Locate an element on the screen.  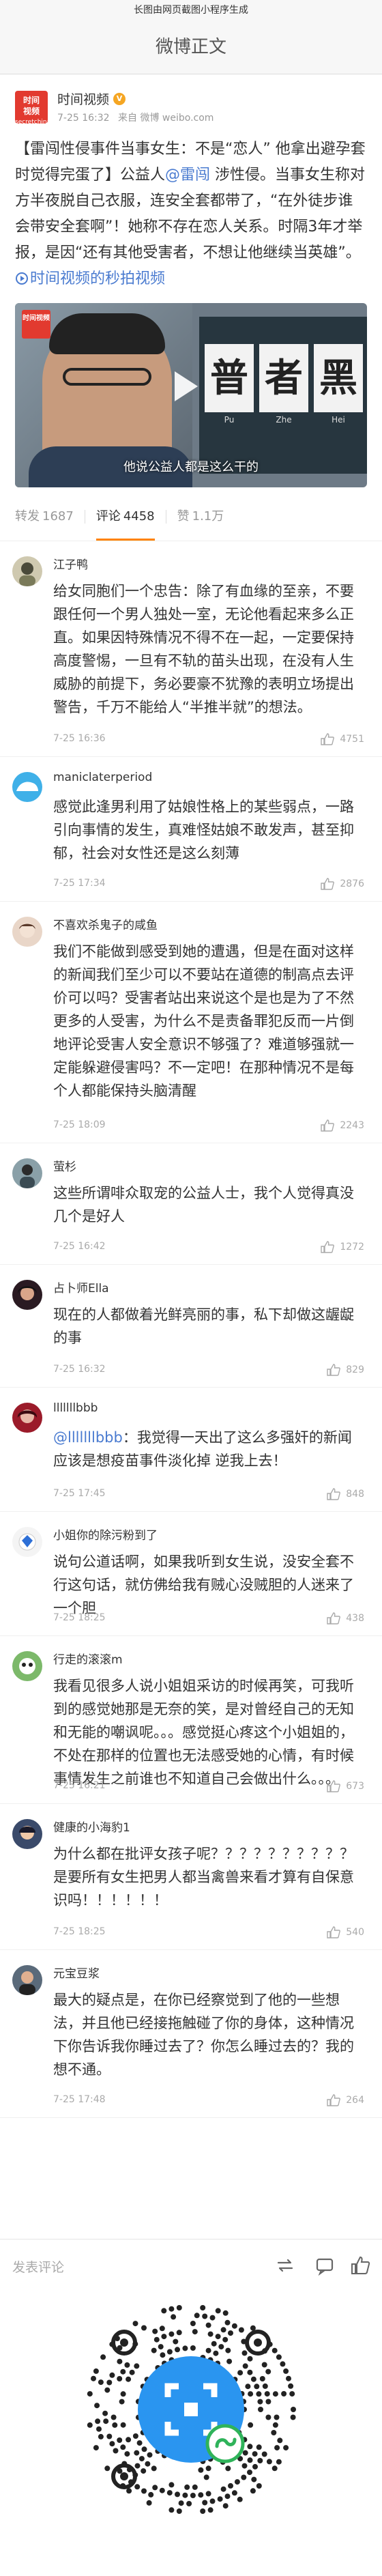
bottom-action-bar: 发表评论 is located at coordinates (191, 2266).